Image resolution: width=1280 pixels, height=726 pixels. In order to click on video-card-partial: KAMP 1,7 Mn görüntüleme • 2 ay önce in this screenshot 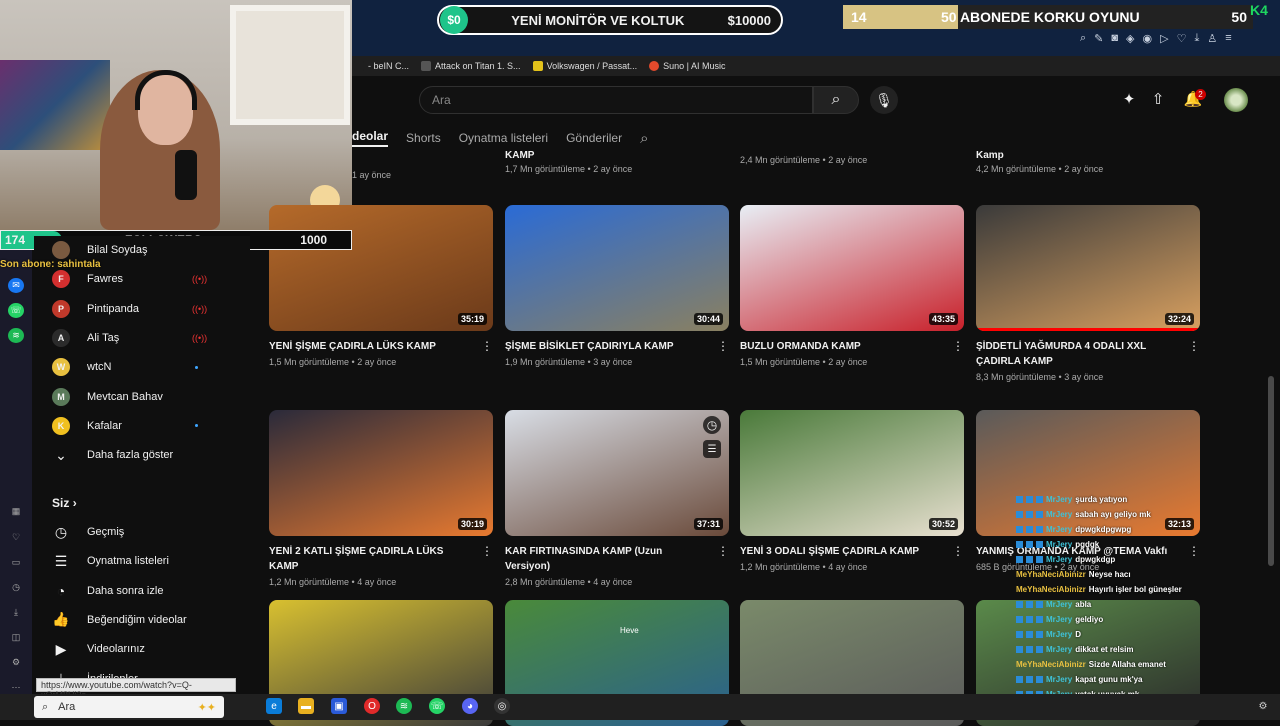, I will do `click(568, 162)`.